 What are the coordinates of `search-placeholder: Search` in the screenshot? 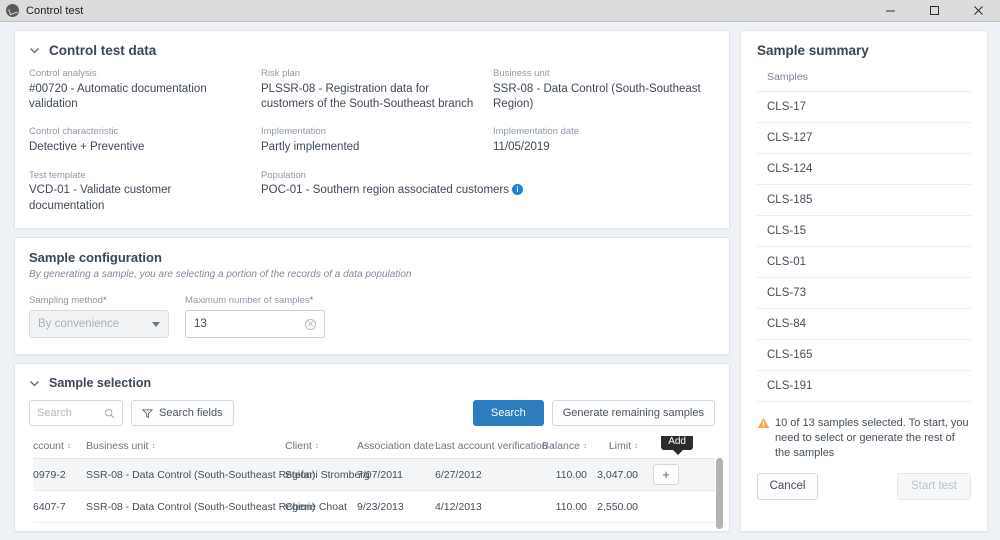 It's located at (54, 413).